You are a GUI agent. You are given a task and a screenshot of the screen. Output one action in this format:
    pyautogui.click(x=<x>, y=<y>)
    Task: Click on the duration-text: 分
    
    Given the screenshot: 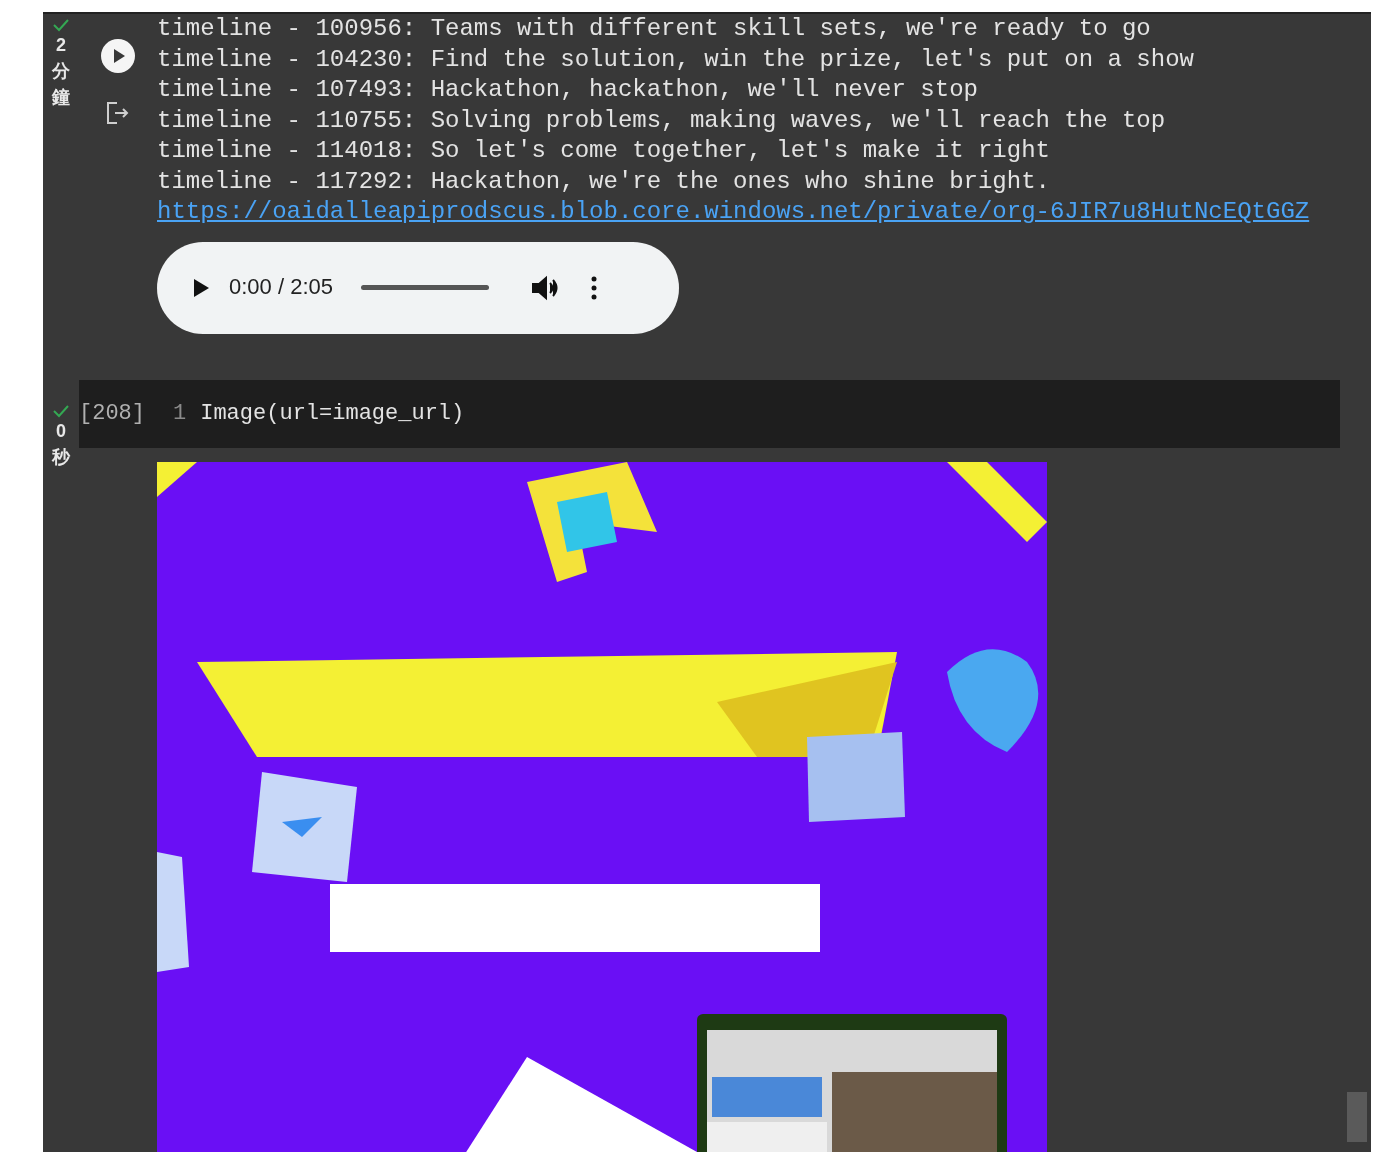 What is the action you would take?
    pyautogui.click(x=61, y=71)
    